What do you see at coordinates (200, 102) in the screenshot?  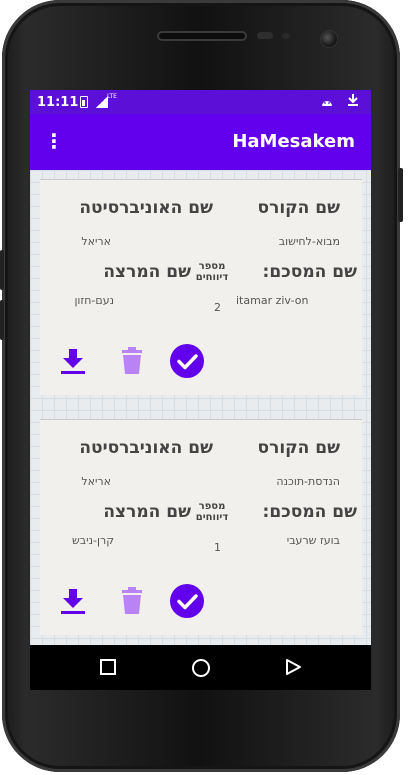 I see `status-bar: 11:11 LTE` at bounding box center [200, 102].